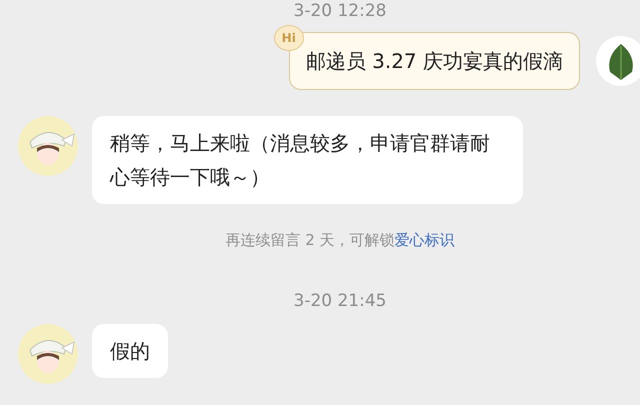  What do you see at coordinates (289, 38) in the screenshot?
I see `hi-badge: Hi` at bounding box center [289, 38].